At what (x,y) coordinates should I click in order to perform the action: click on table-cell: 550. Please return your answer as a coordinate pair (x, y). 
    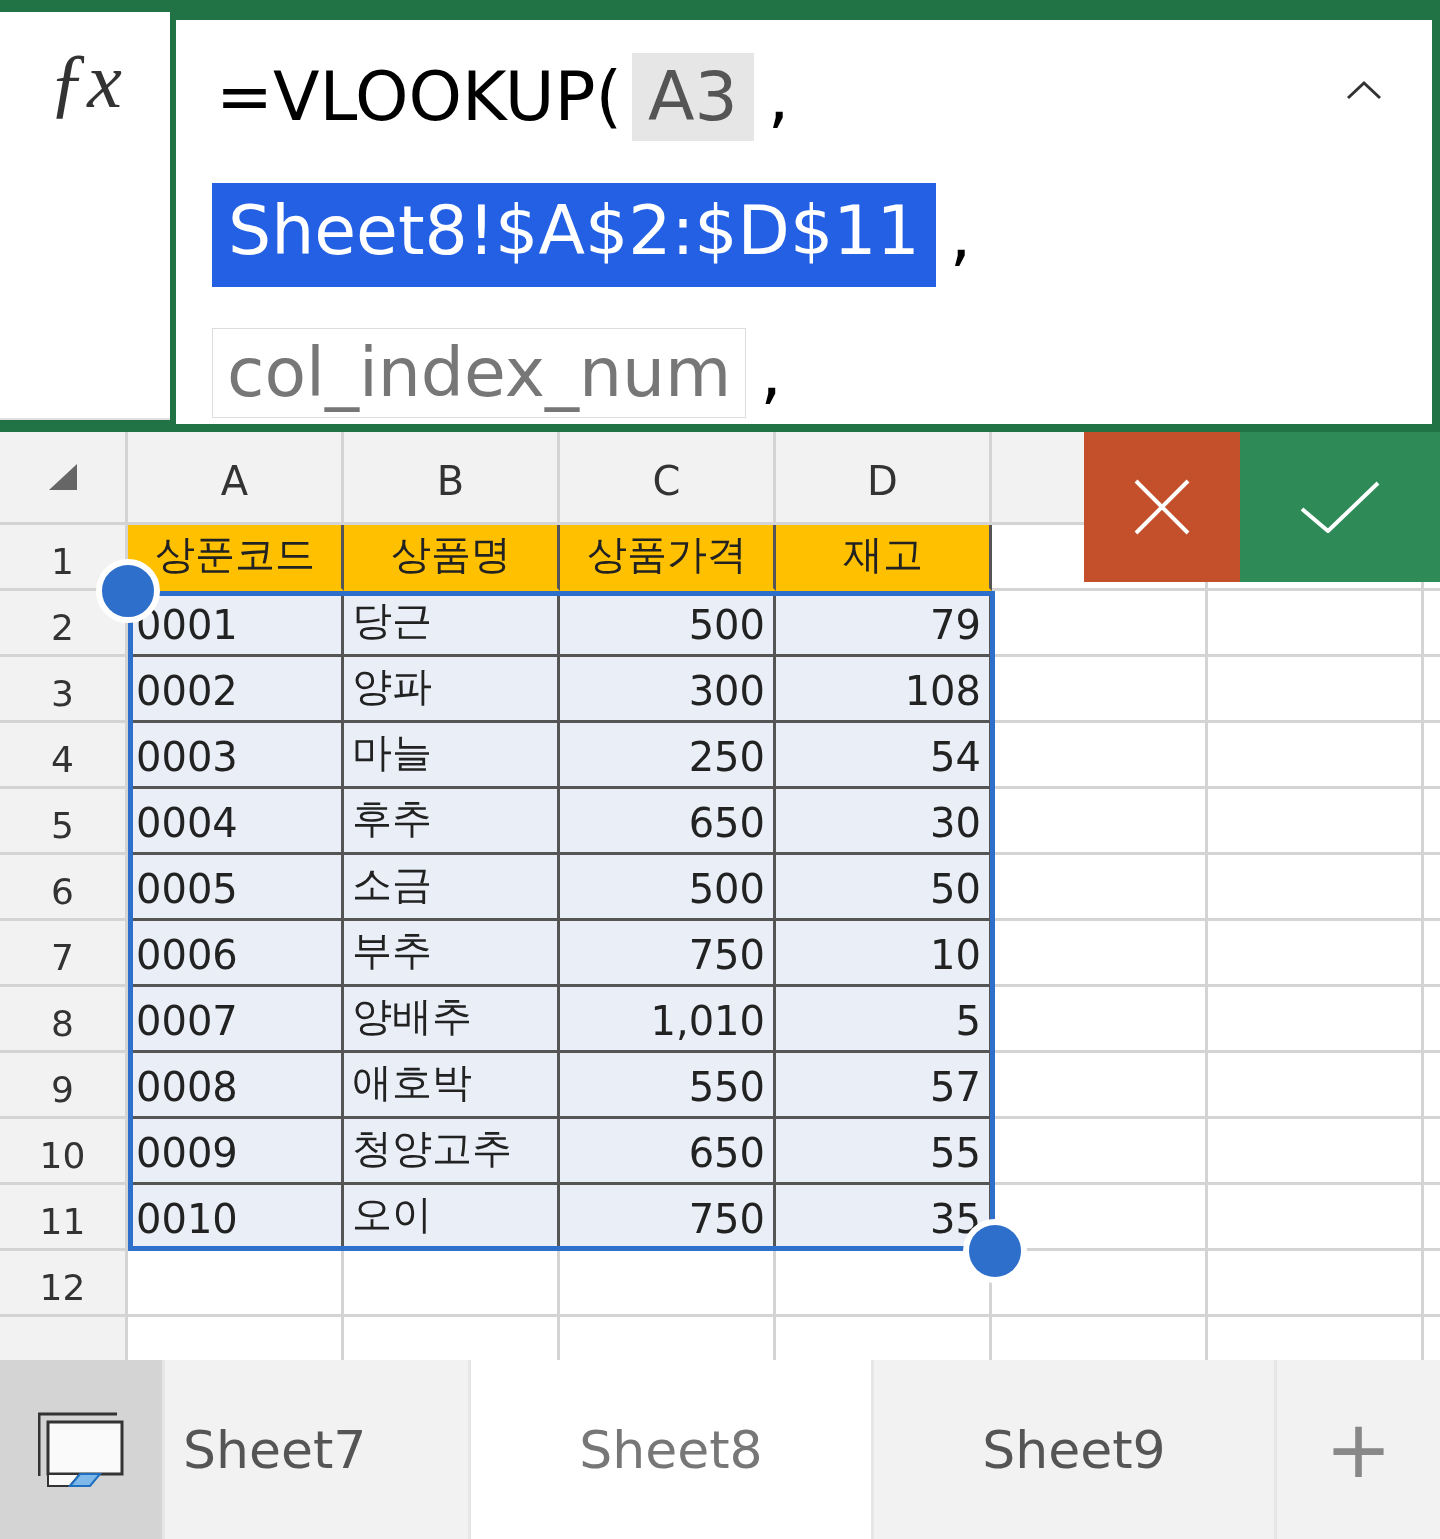
    Looking at the image, I should click on (668, 1086).